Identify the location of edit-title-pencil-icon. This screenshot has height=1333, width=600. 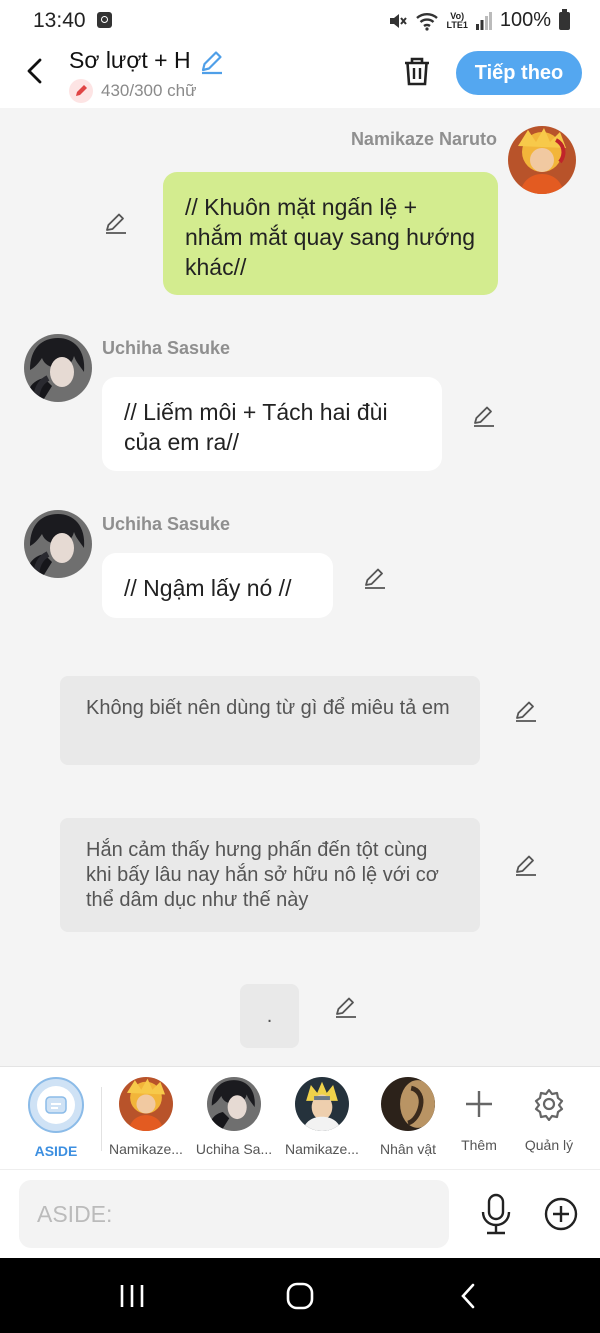
(212, 62).